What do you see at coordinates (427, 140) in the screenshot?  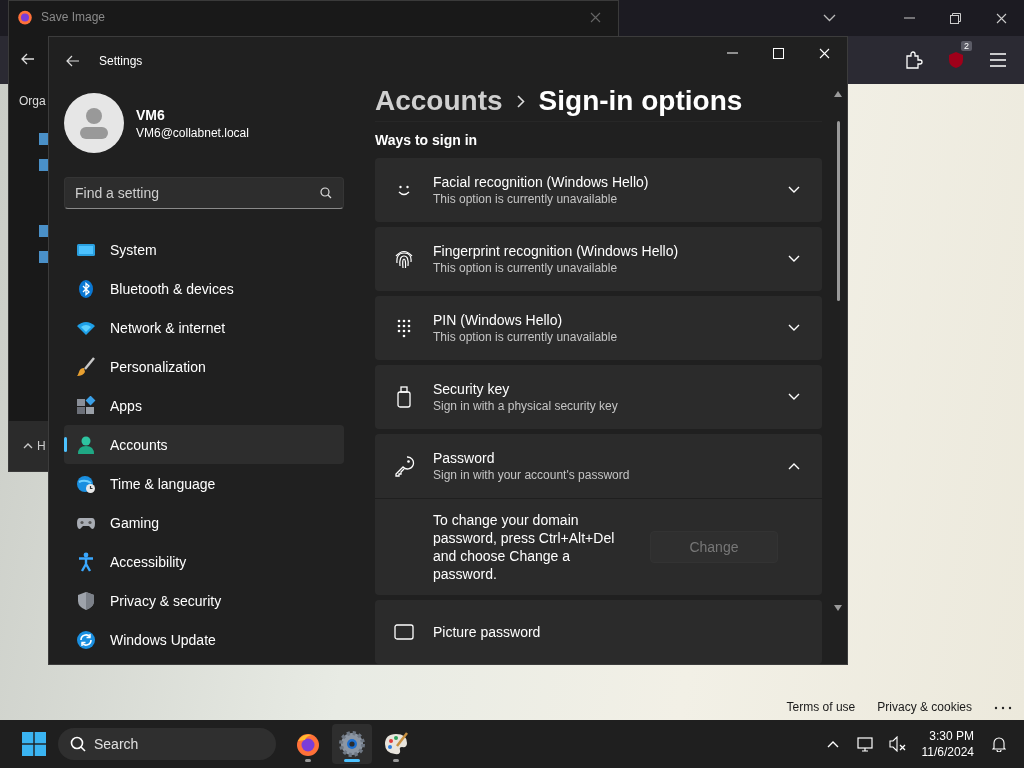 I see `section-heading: Ways to sign in` at bounding box center [427, 140].